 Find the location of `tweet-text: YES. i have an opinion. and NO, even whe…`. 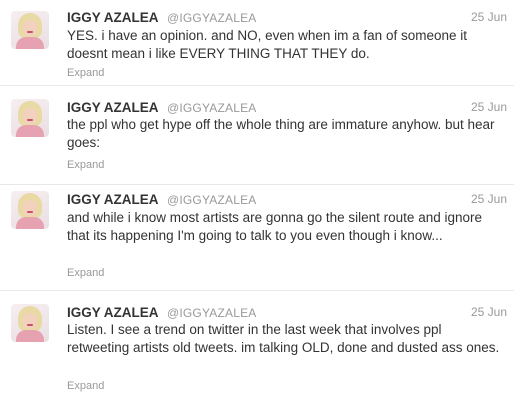

tweet-text: YES. i have an opinion. and NO, even whe… is located at coordinates (267, 44).